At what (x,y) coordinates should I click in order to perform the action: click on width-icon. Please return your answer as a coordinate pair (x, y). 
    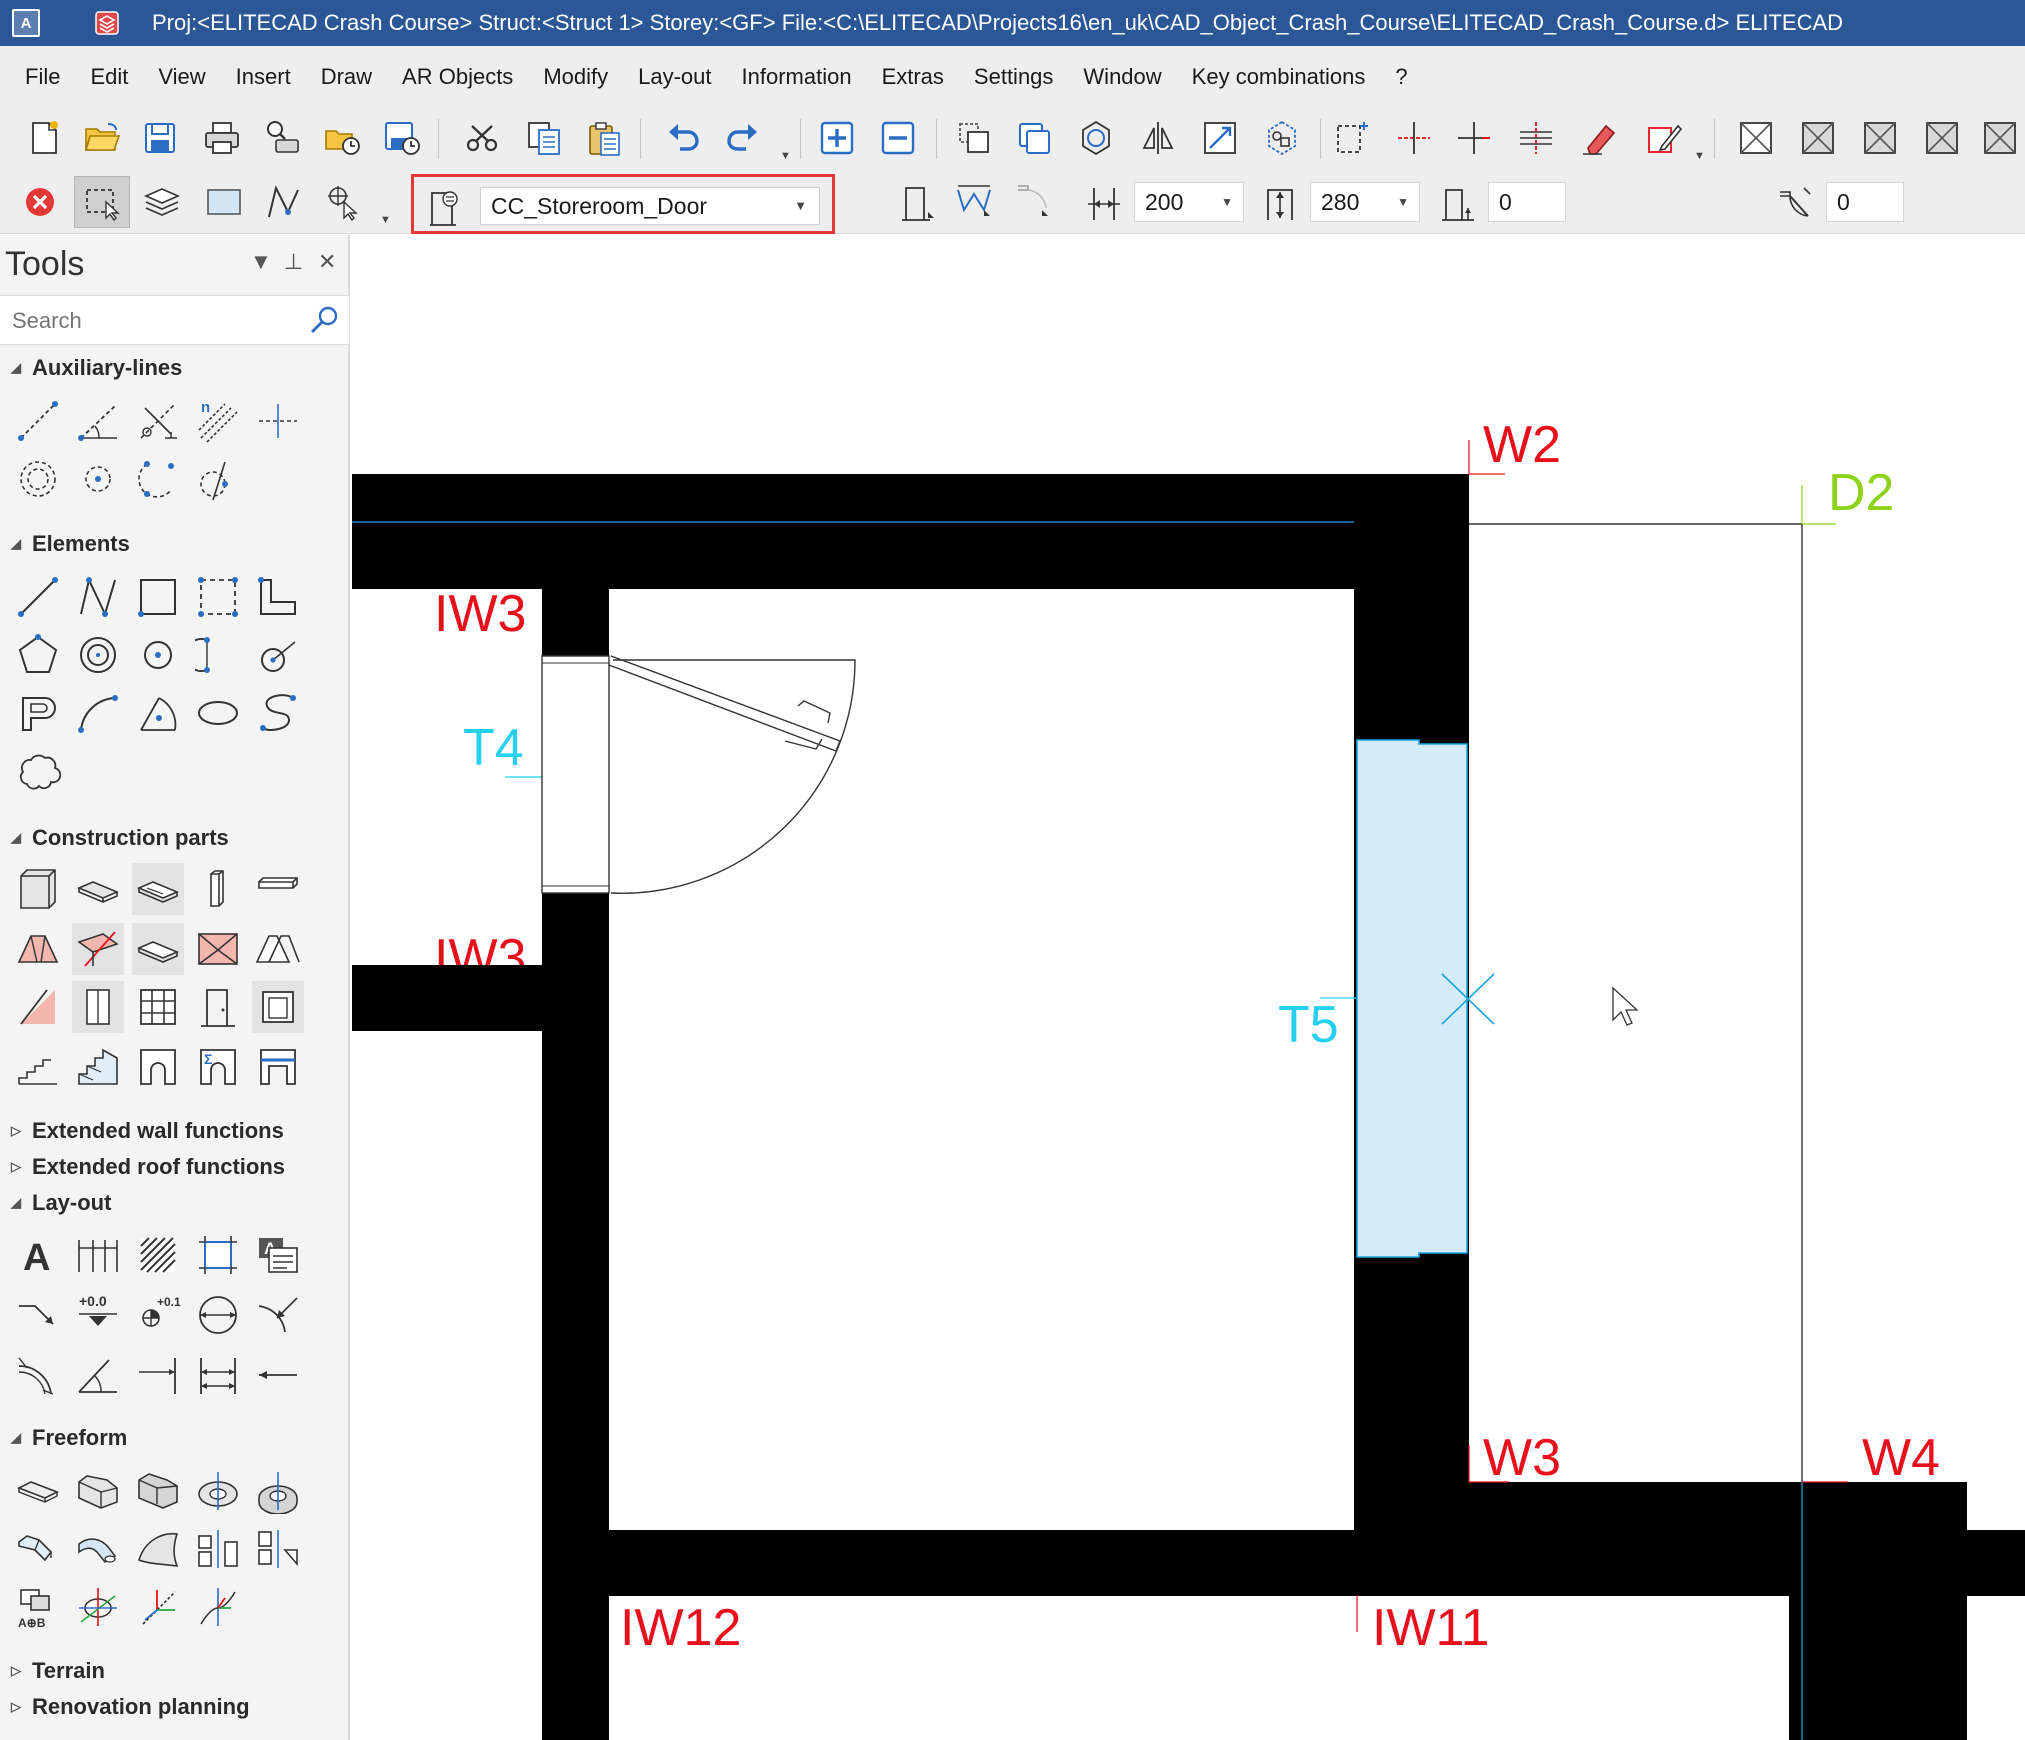
    Looking at the image, I should click on (1104, 202).